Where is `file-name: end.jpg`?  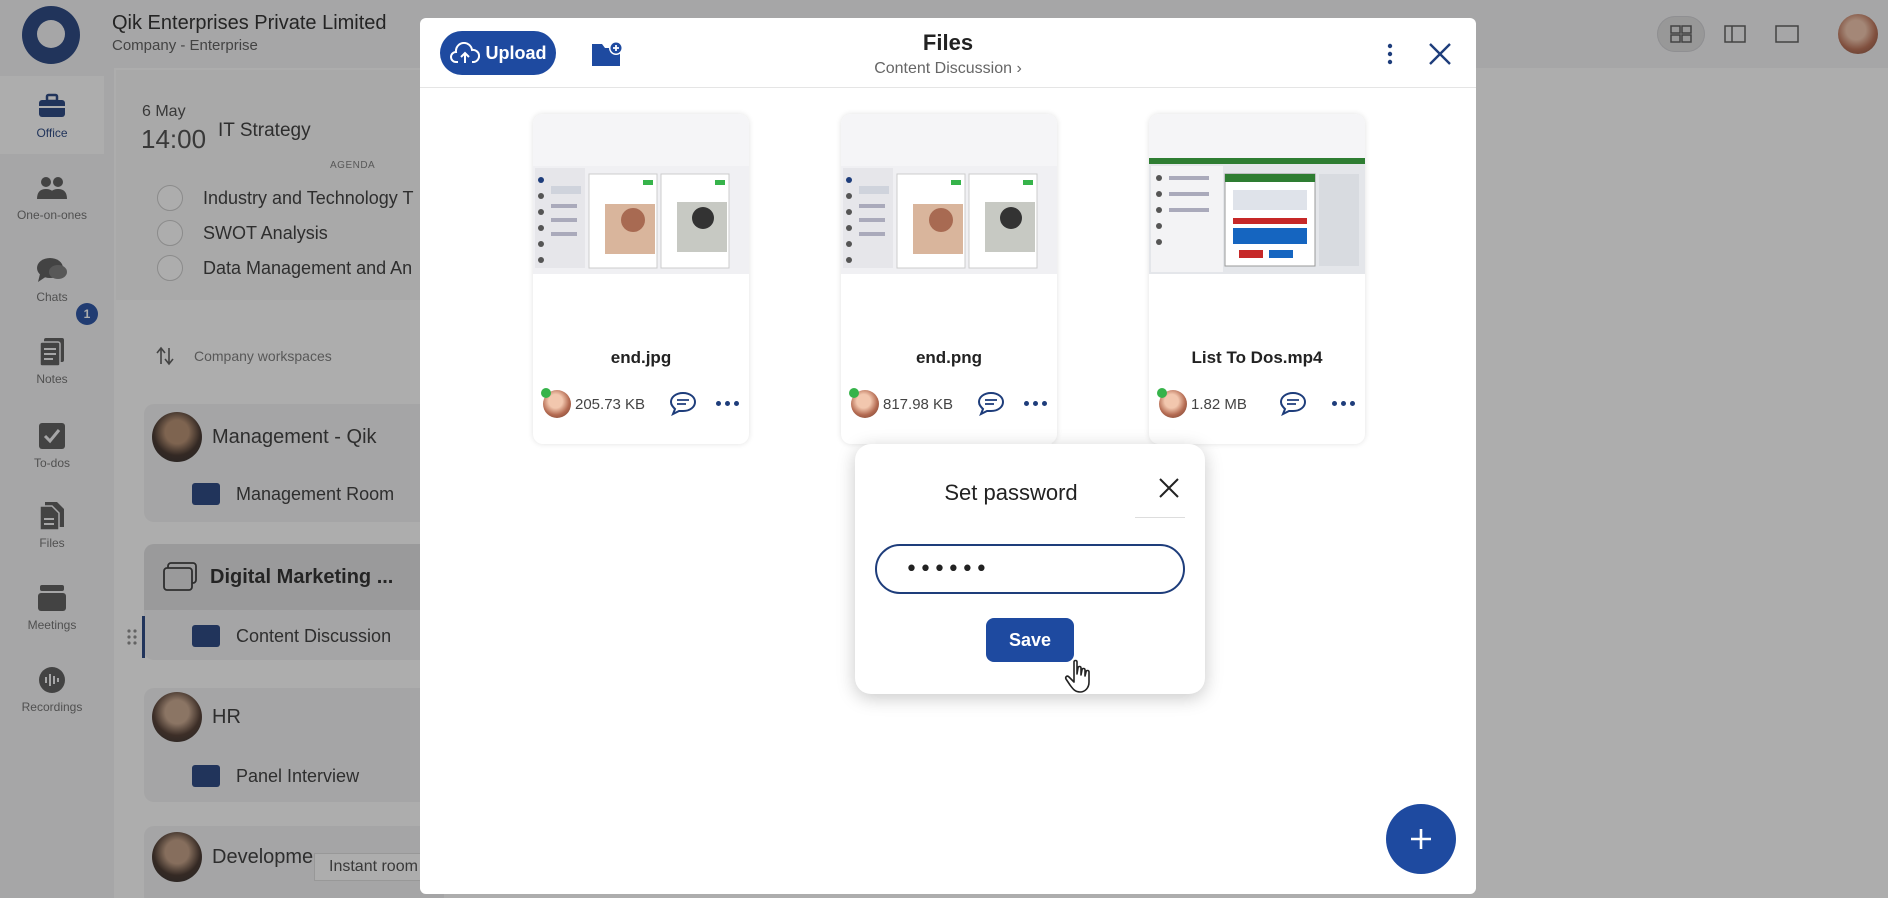
file-name: end.jpg is located at coordinates (641, 357).